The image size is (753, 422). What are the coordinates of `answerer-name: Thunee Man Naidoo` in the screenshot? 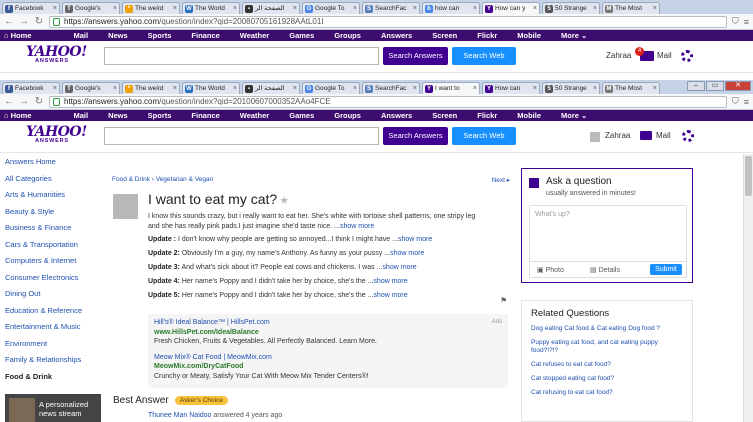 It's located at (179, 415).